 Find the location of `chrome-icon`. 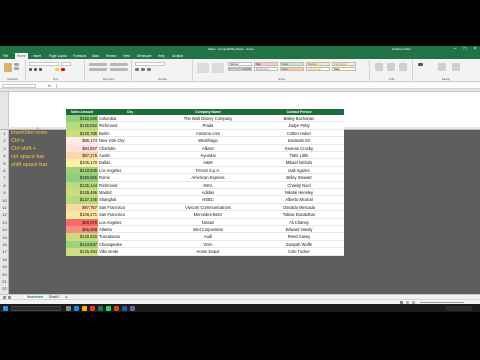

chrome-icon is located at coordinates (92, 308).